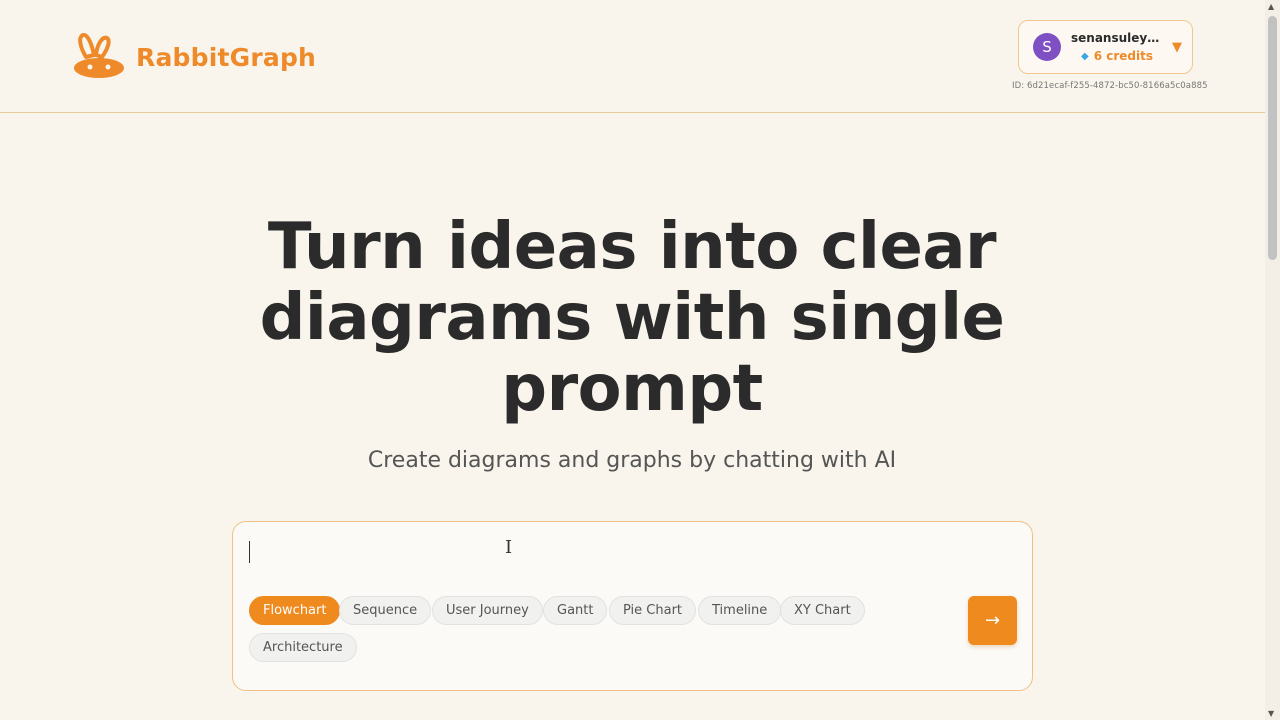 This screenshot has width=1280, height=720. I want to click on credits-badge: ◆ 6 credits, so click(1119, 56).